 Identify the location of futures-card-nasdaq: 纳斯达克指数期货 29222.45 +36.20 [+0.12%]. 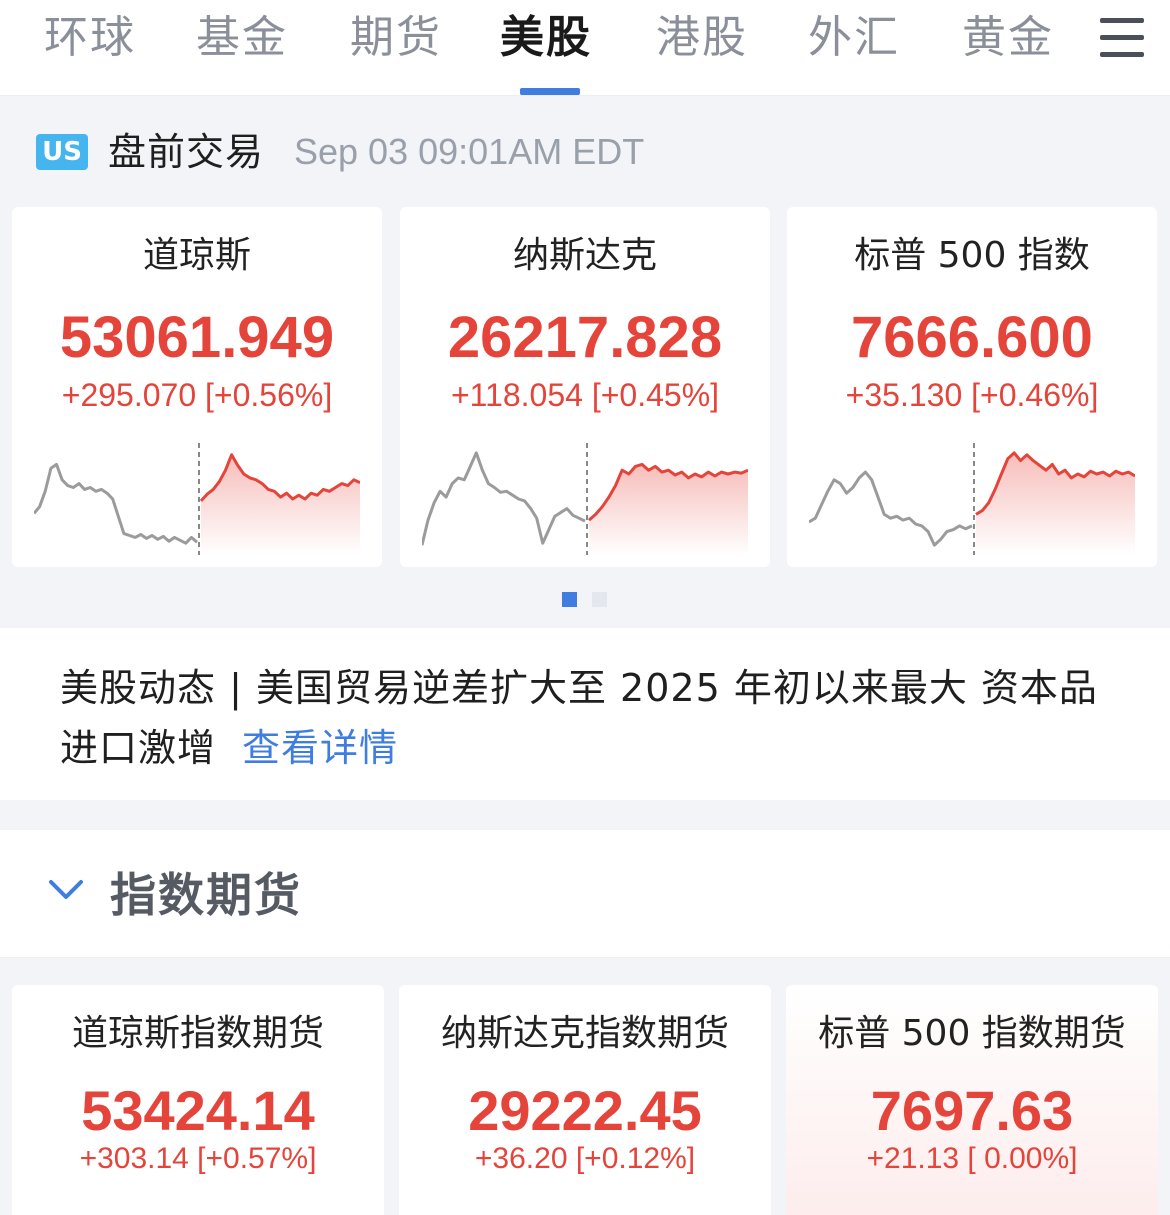
(585, 1100).